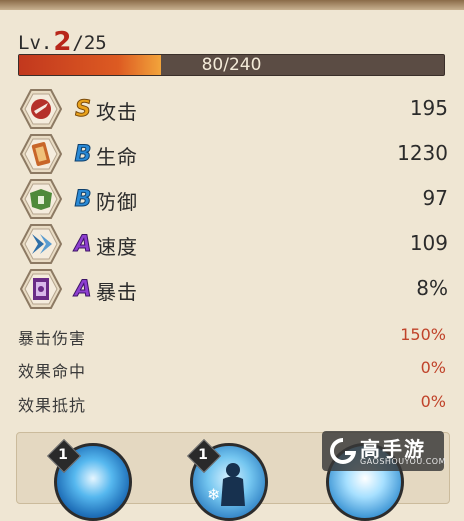 Image resolution: width=464 pixels, height=521 pixels. What do you see at coordinates (89, 43) in the screenshot?
I see `level-max: /25` at bounding box center [89, 43].